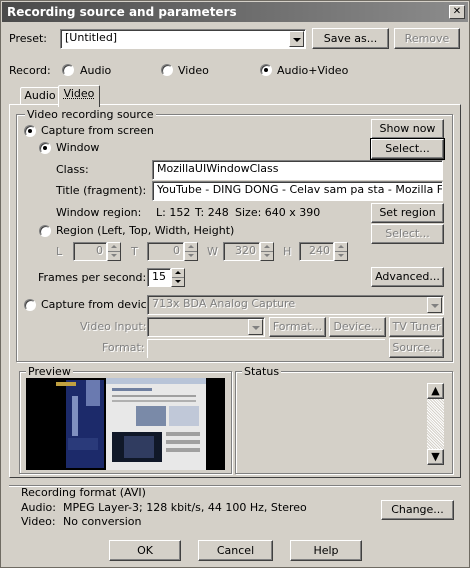 The height and width of the screenshot is (568, 470). I want to click on capture-device-label: Capture from device:, so click(99, 305).